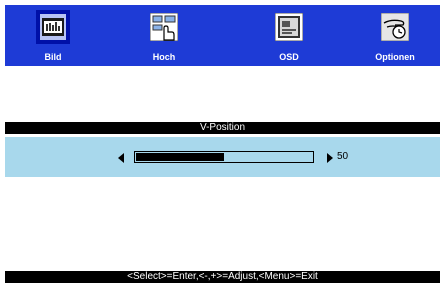 The width and height of the screenshot is (445, 284). Describe the element at coordinates (222, 128) in the screenshot. I see `setting-title: V-Position` at that location.